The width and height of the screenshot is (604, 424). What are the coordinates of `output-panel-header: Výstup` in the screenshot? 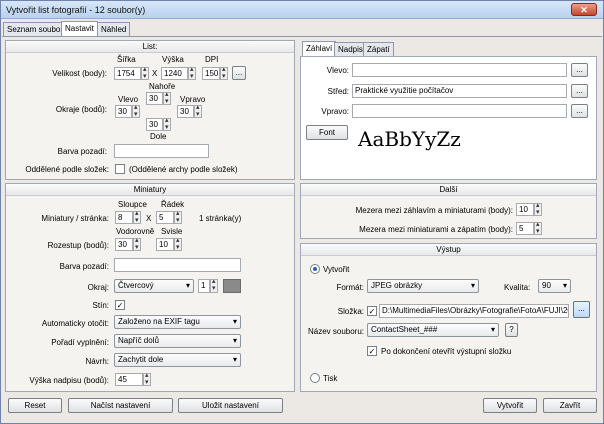 It's located at (448, 250).